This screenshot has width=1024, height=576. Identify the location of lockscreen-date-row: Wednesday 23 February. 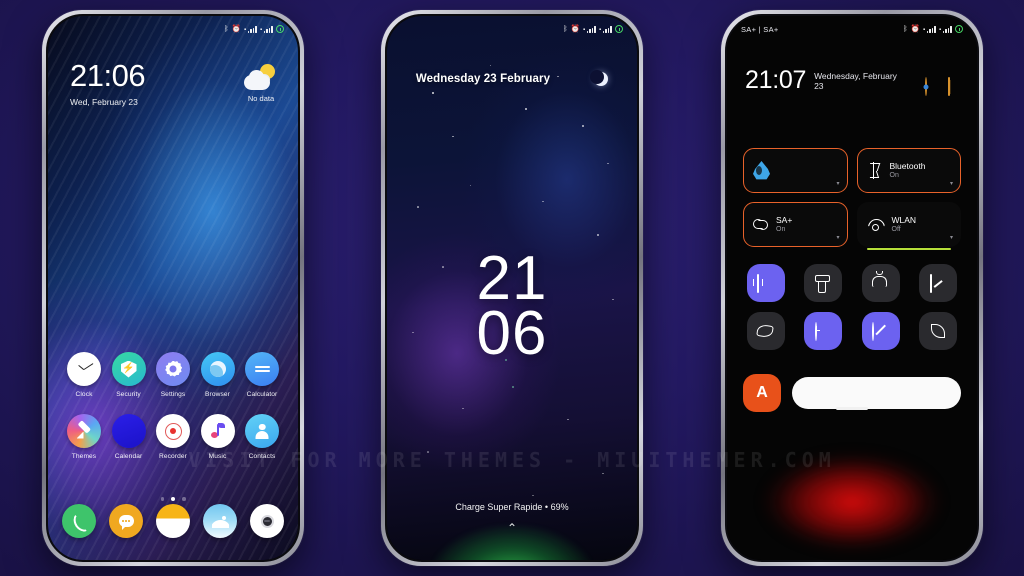
(512, 78).